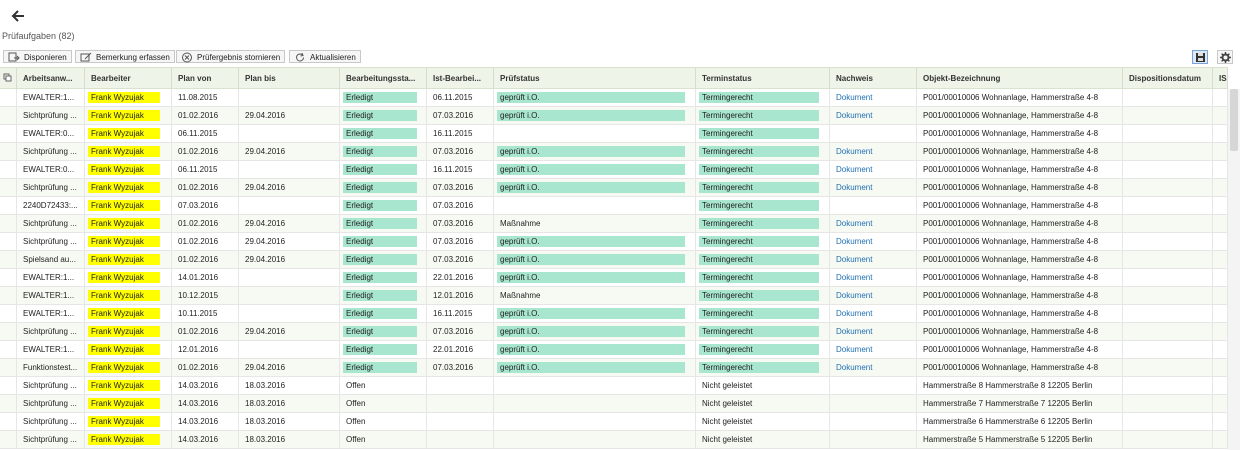 This screenshot has width=1240, height=450. I want to click on column-header-objekt-bezeichnung: Objekt-Bezeichnung, so click(1020, 78).